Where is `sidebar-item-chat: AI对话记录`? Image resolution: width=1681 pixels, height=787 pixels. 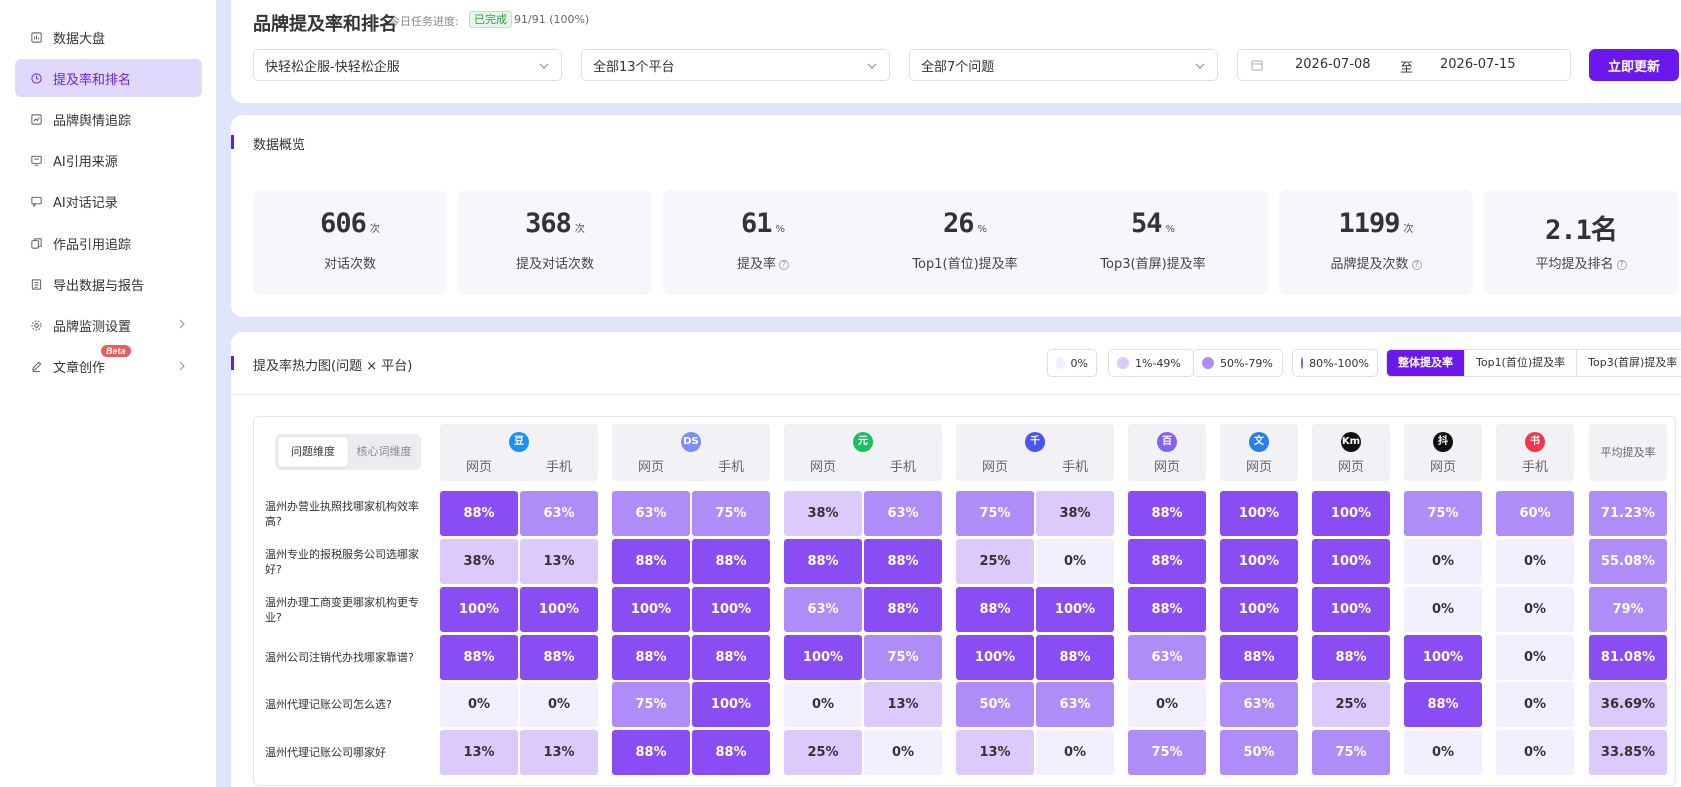 sidebar-item-chat: AI对话记录 is located at coordinates (108, 202).